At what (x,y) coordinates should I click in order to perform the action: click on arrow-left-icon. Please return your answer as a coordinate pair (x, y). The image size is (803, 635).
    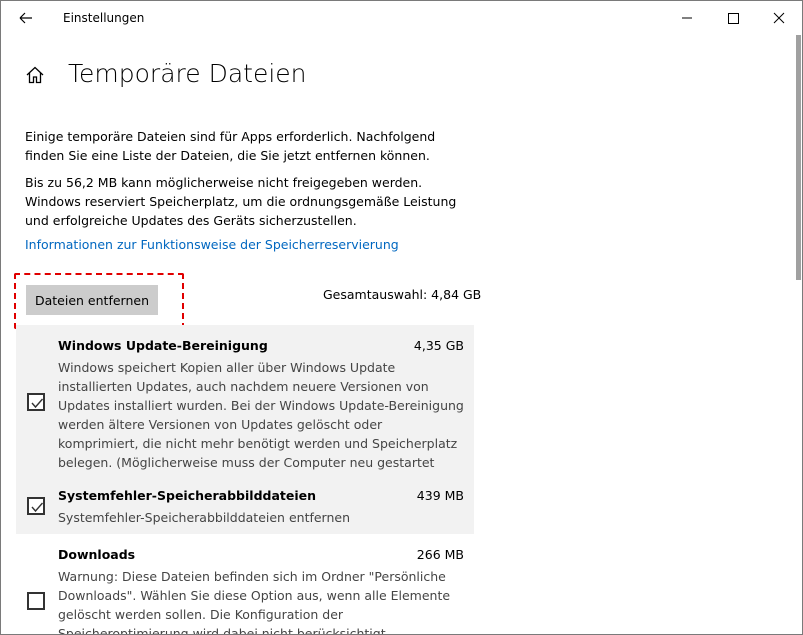
    Looking at the image, I should click on (25, 18).